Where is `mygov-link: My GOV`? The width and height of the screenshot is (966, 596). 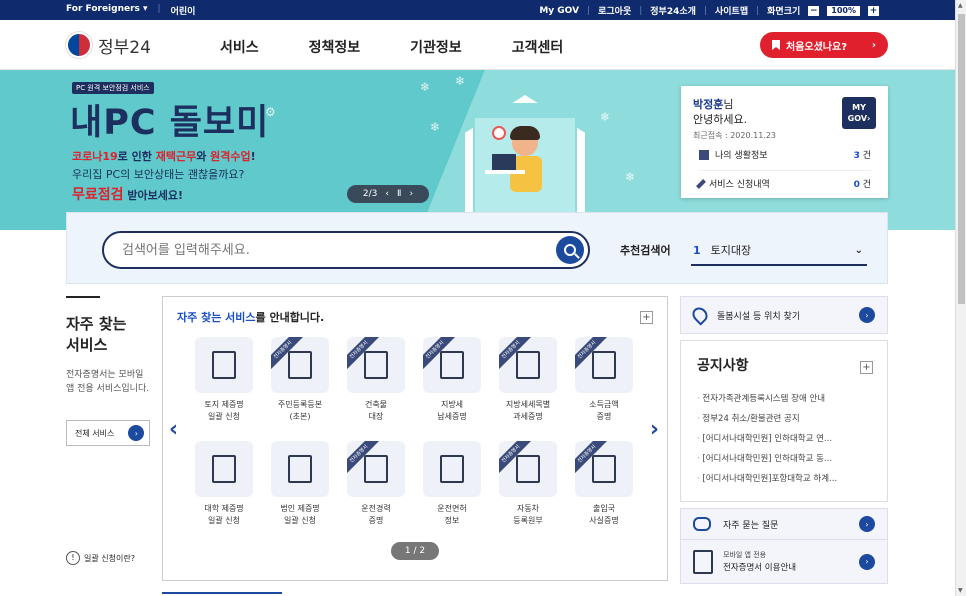
mygov-link: My GOV is located at coordinates (559, 11).